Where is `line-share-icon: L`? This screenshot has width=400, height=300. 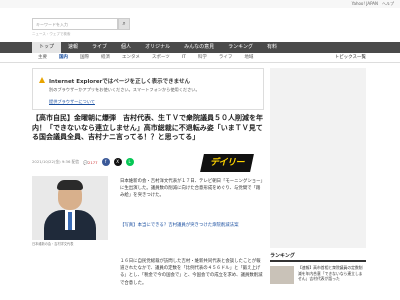 line-share-icon: L is located at coordinates (129, 162).